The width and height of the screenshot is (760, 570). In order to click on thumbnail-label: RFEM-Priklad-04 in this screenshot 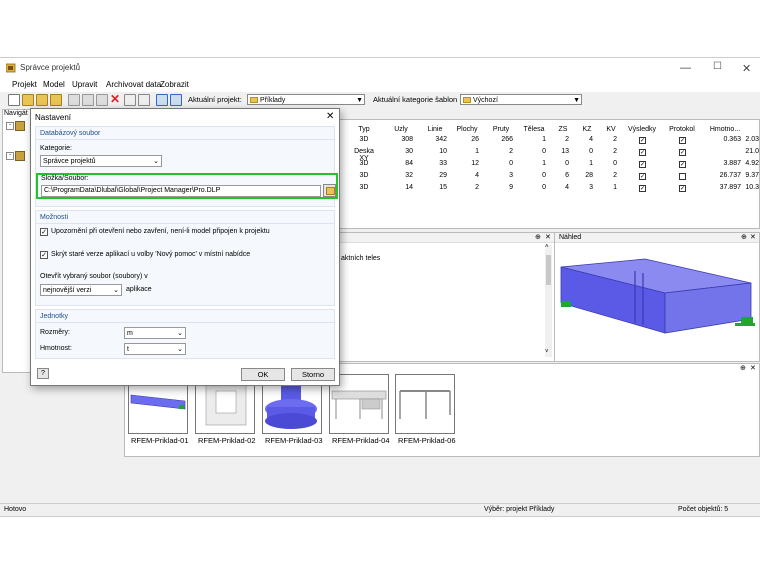, I will do `click(361, 440)`.